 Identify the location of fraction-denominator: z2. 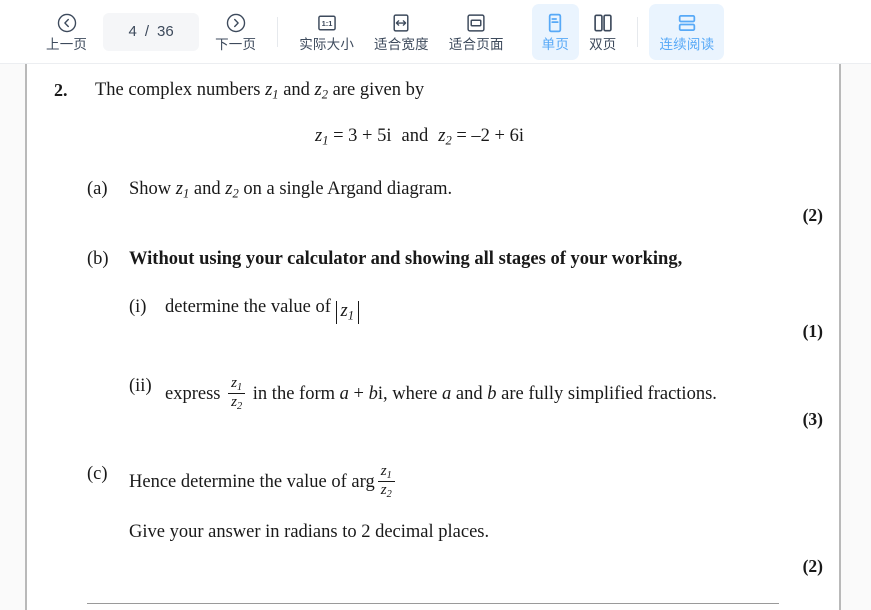
(237, 402).